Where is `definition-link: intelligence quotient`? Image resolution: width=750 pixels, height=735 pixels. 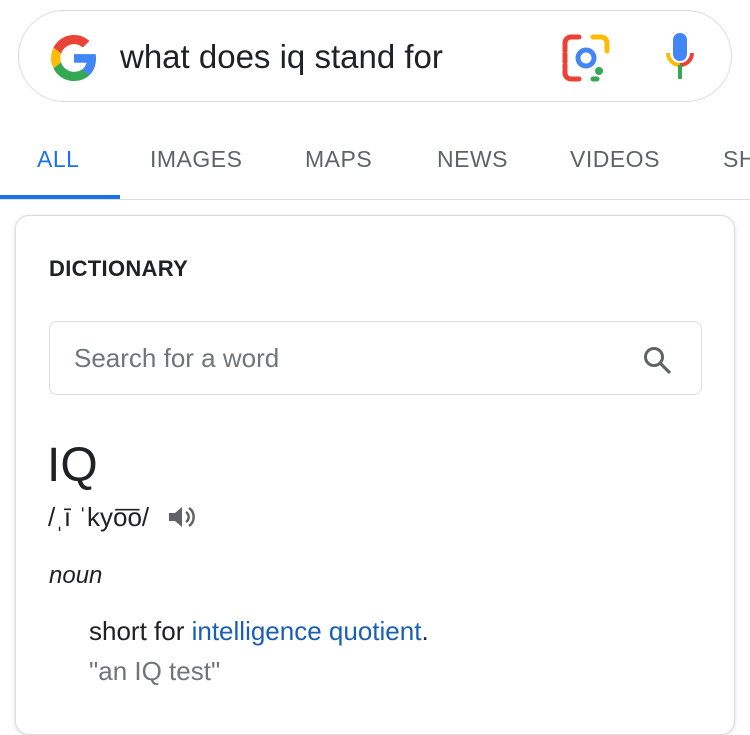 definition-link: intelligence quotient is located at coordinates (307, 631).